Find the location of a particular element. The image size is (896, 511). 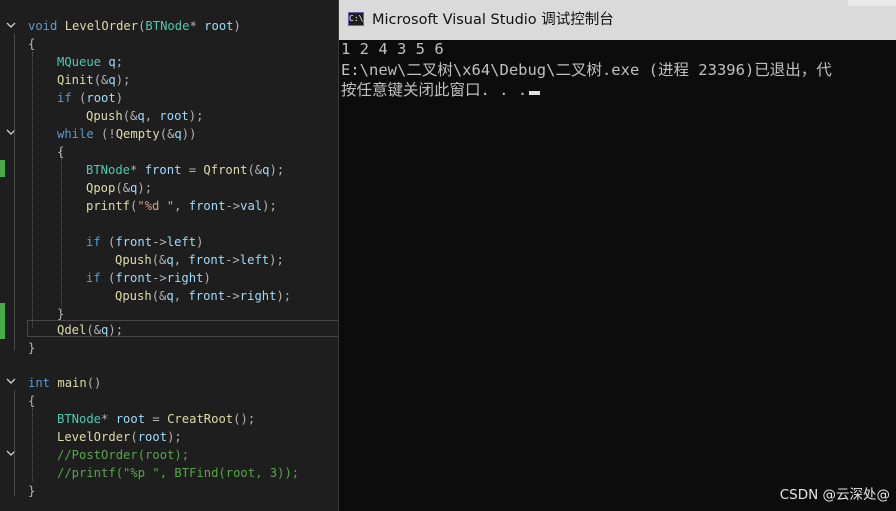

code-line: Qpush(&q, front->left); is located at coordinates (199, 260).